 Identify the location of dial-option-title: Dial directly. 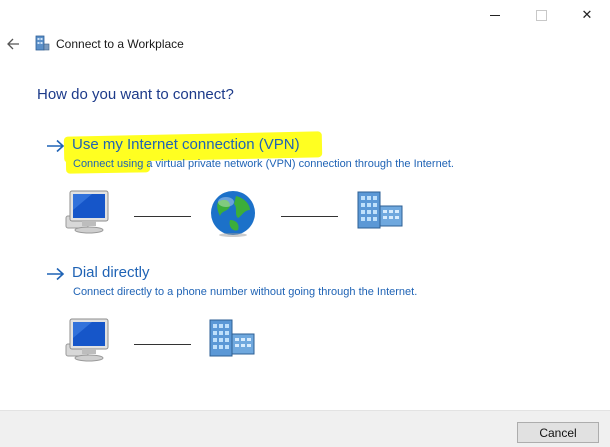
(111, 272).